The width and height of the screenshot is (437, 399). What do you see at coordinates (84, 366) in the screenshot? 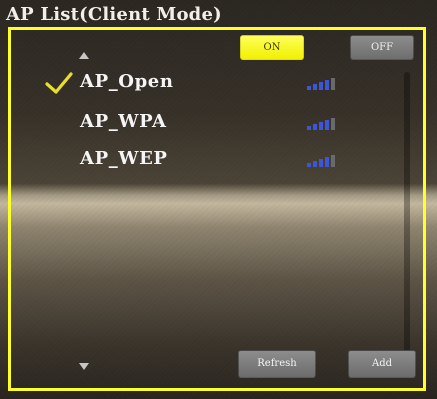
I see `scroll-down-icon` at bounding box center [84, 366].